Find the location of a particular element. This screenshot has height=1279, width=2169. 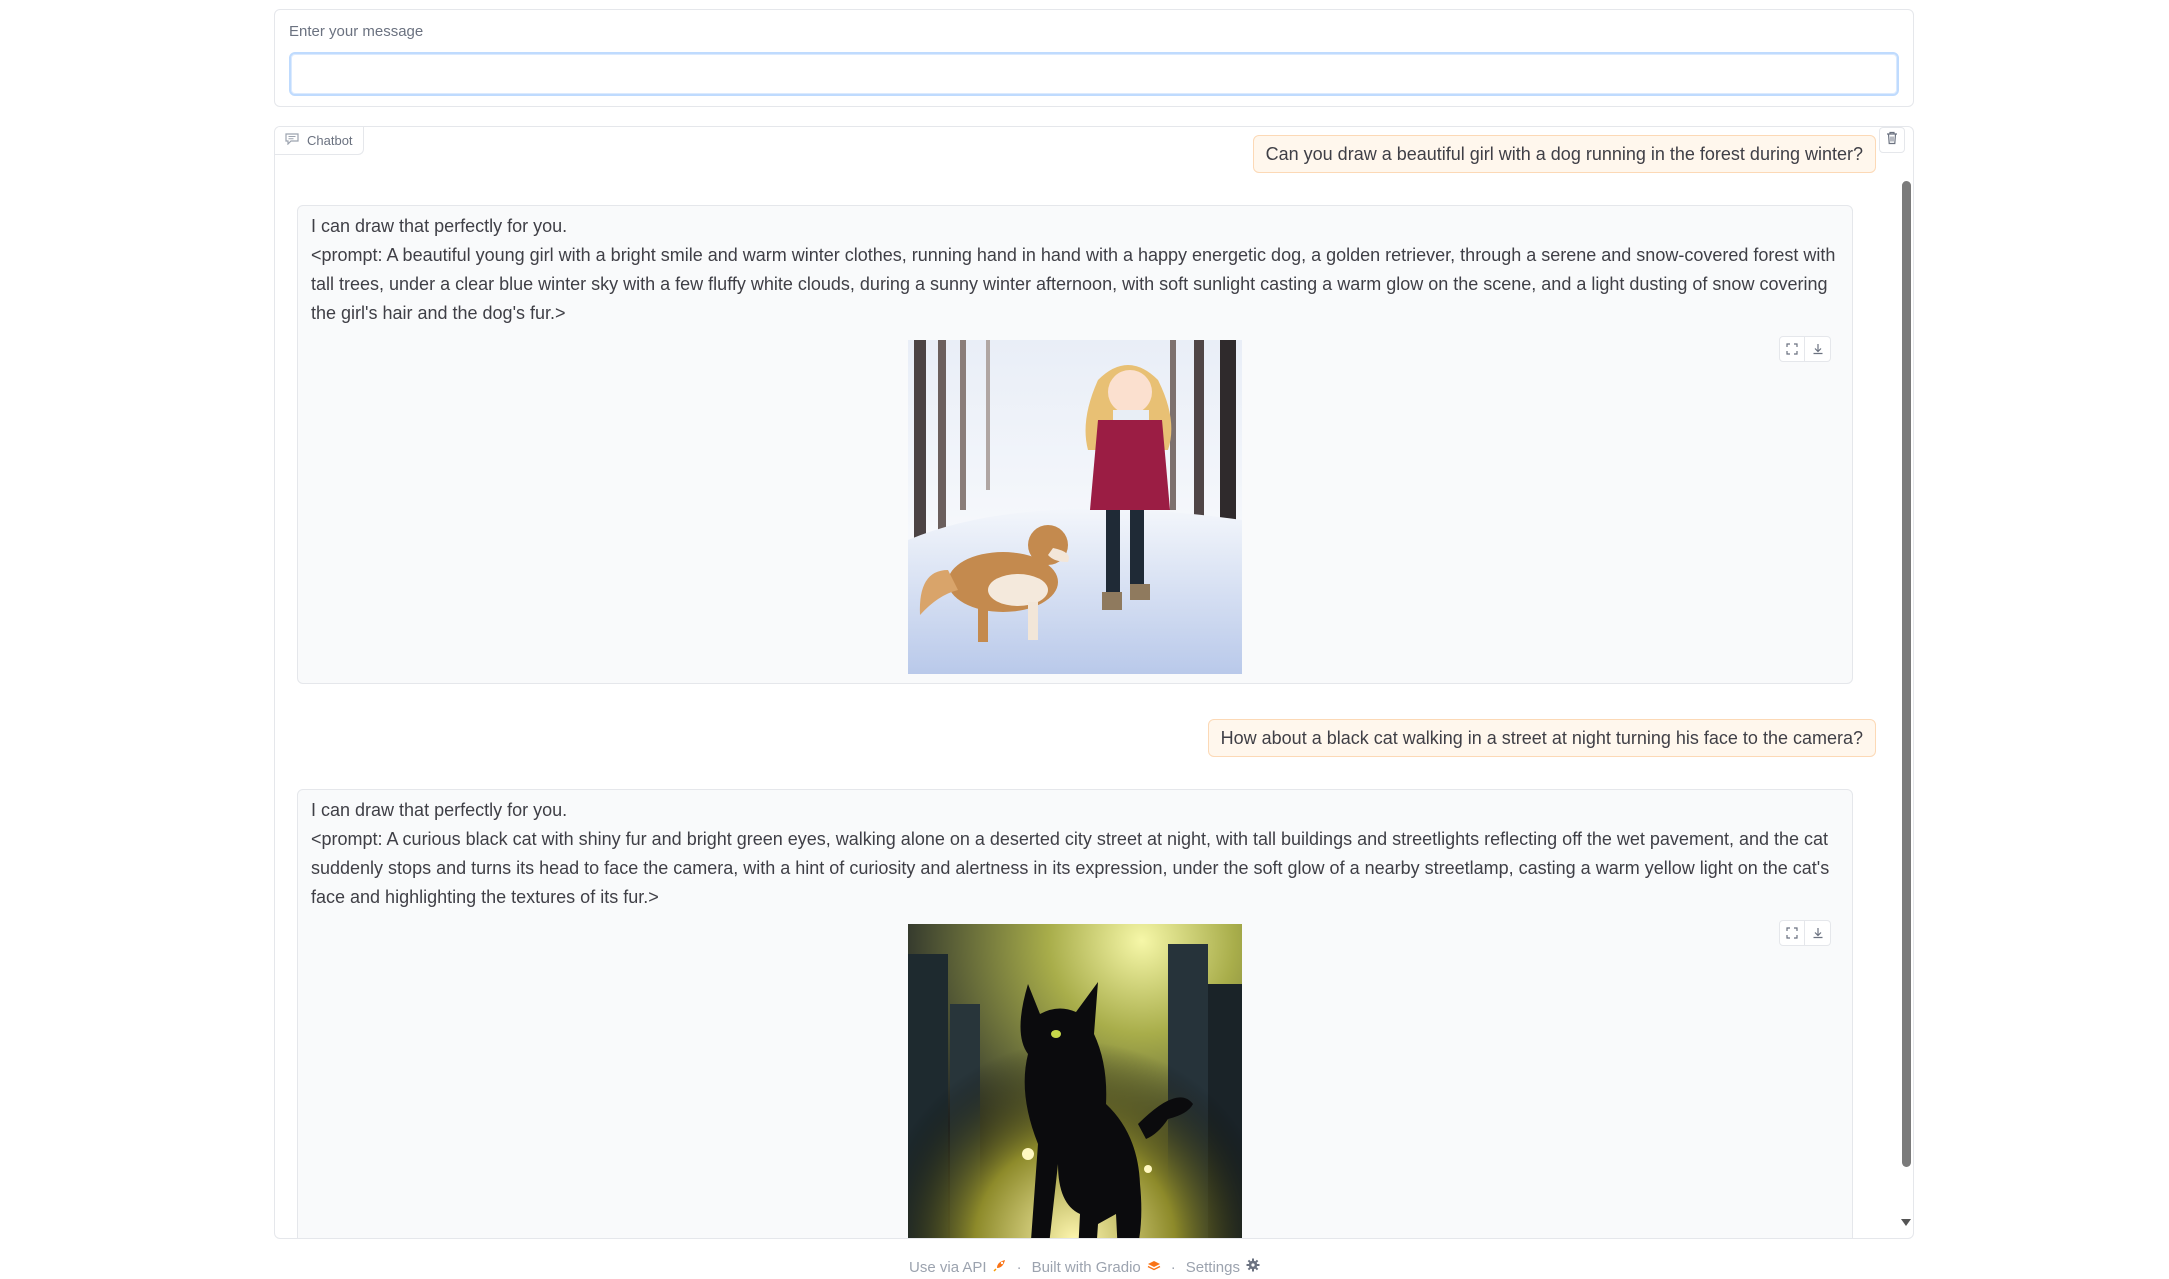

chat-icon is located at coordinates (292, 140).